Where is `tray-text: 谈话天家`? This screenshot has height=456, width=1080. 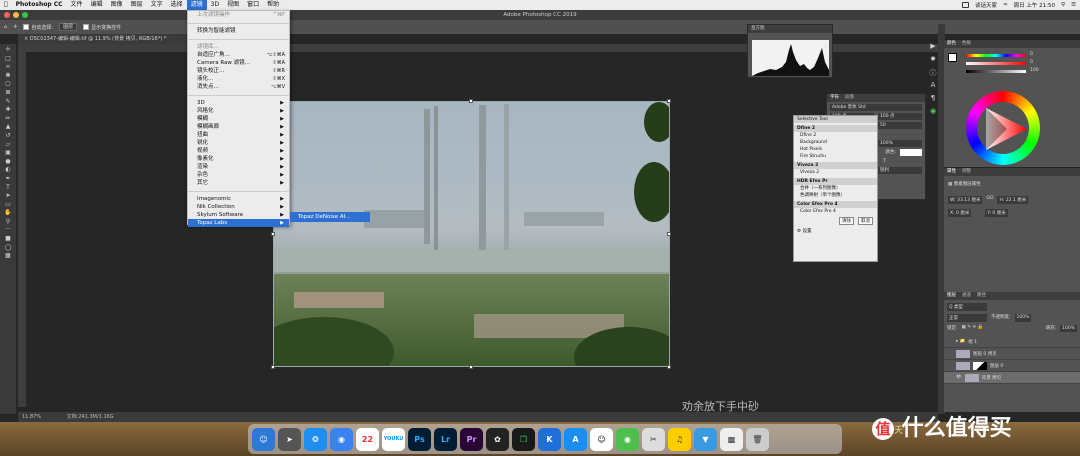 tray-text: 谈话天家 is located at coordinates (986, 5).